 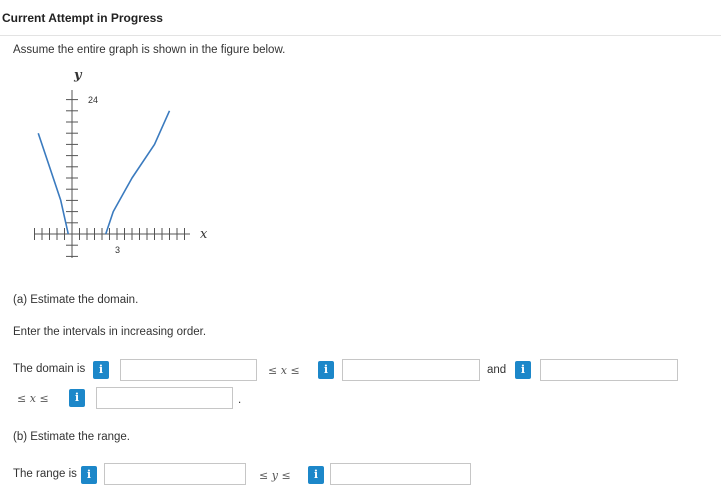 What do you see at coordinates (137, 172) in the screenshot?
I see `curve-right-branch` at bounding box center [137, 172].